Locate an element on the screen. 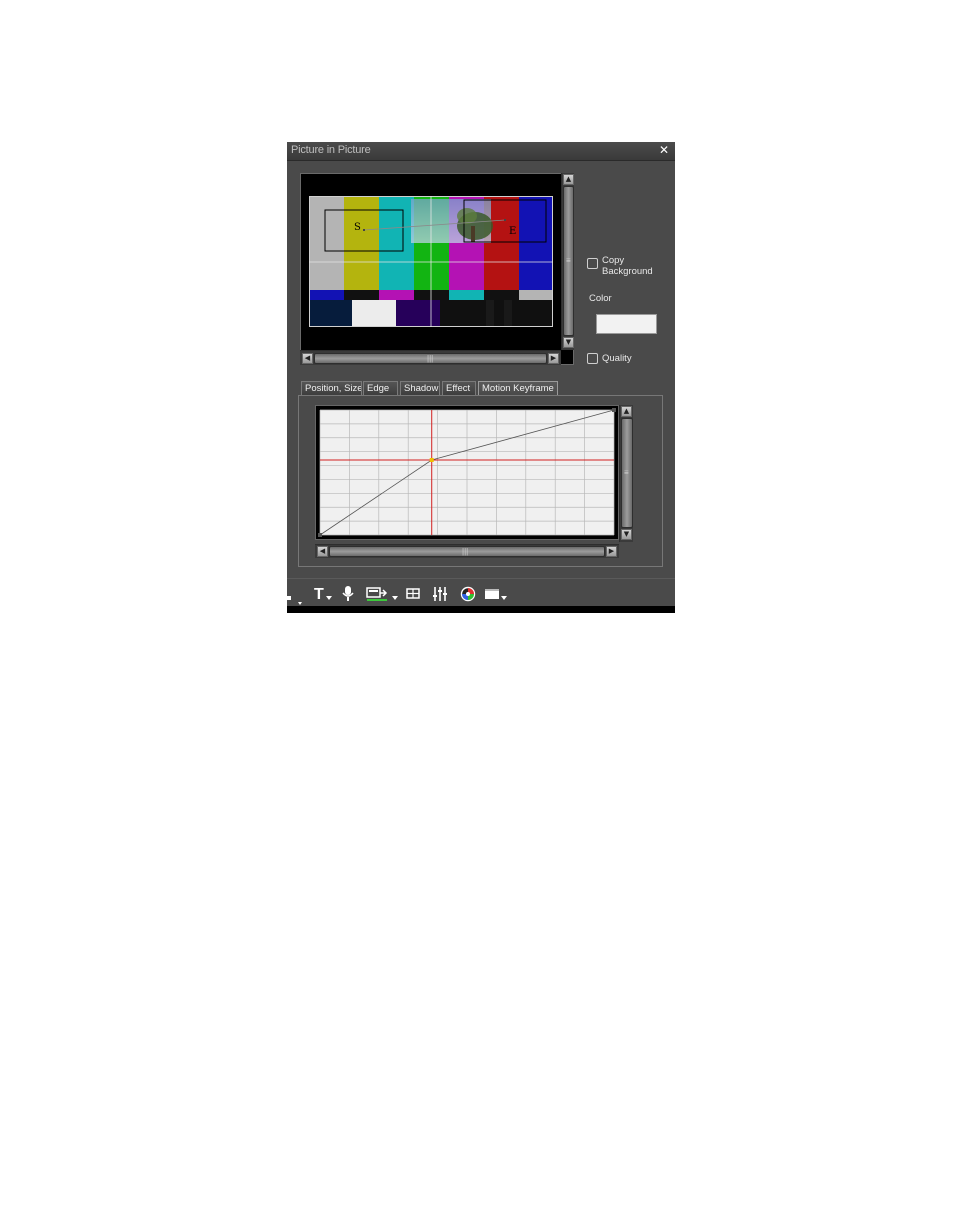  microphone-icon is located at coordinates (348, 594).